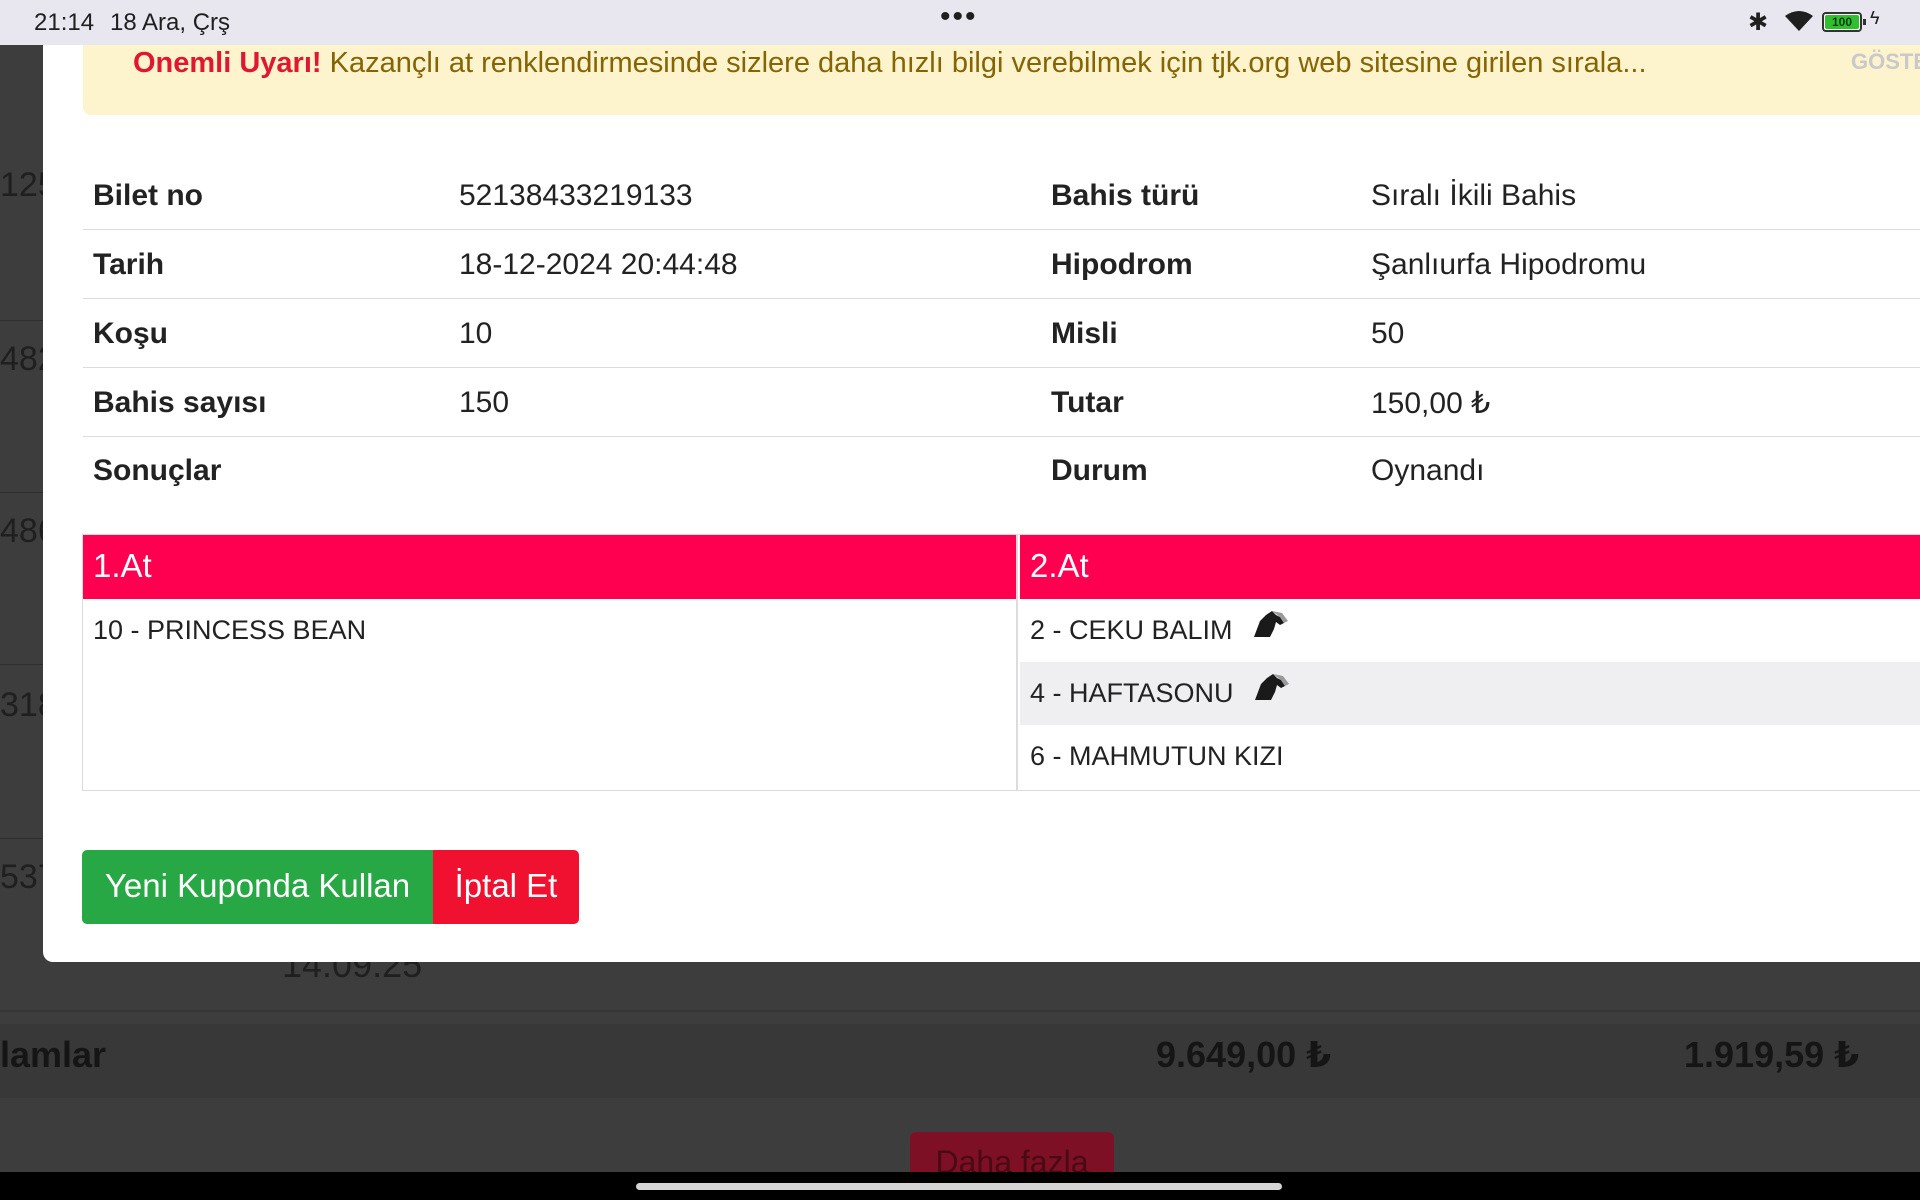 Image resolution: width=1920 pixels, height=1200 pixels. I want to click on field-value: Oynandı, so click(1428, 470).